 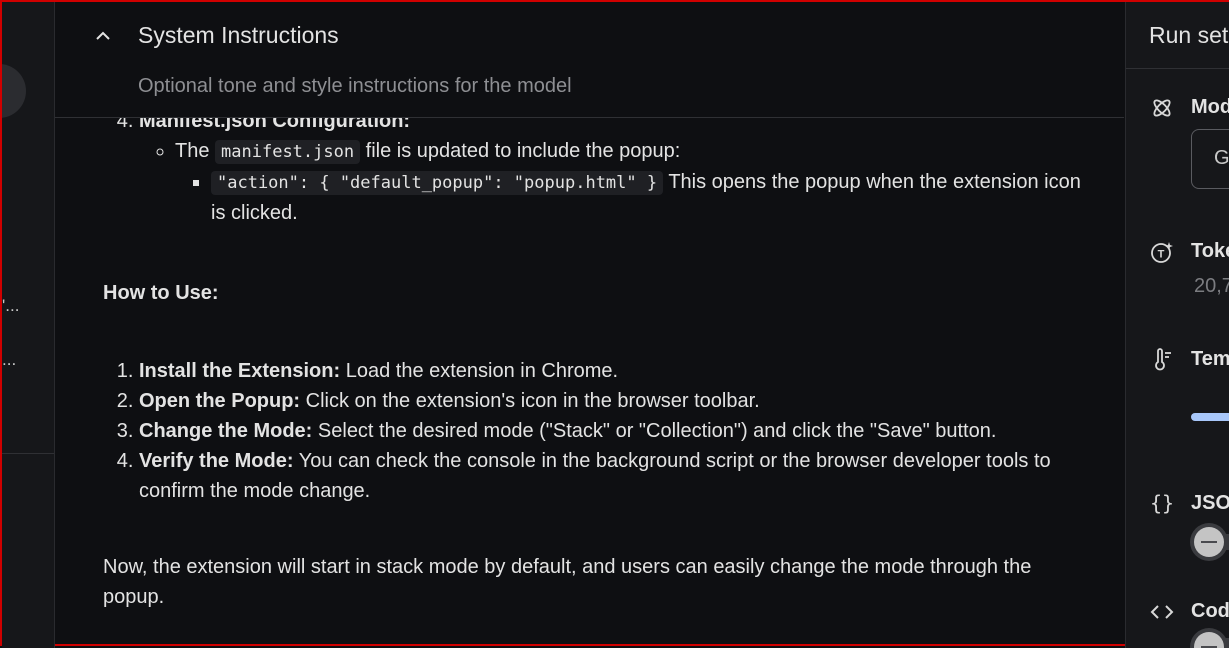 I want to click on bullet-prefix: The, so click(x=192, y=151).